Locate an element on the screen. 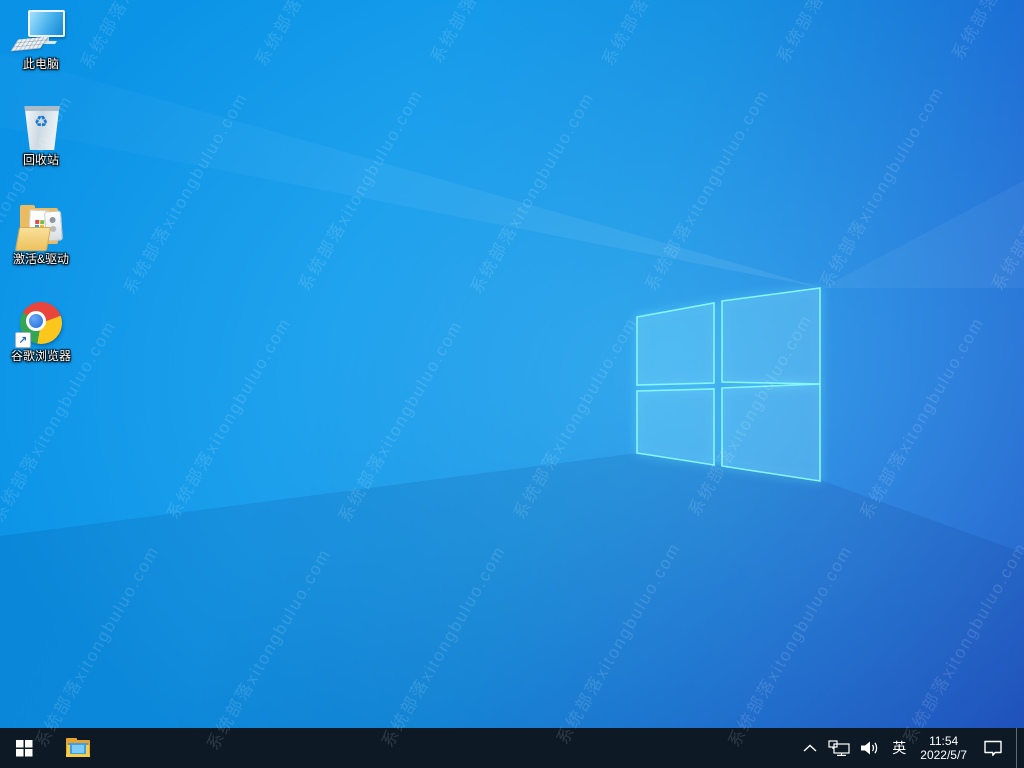  show-desktop-button is located at coordinates (1020, 748).